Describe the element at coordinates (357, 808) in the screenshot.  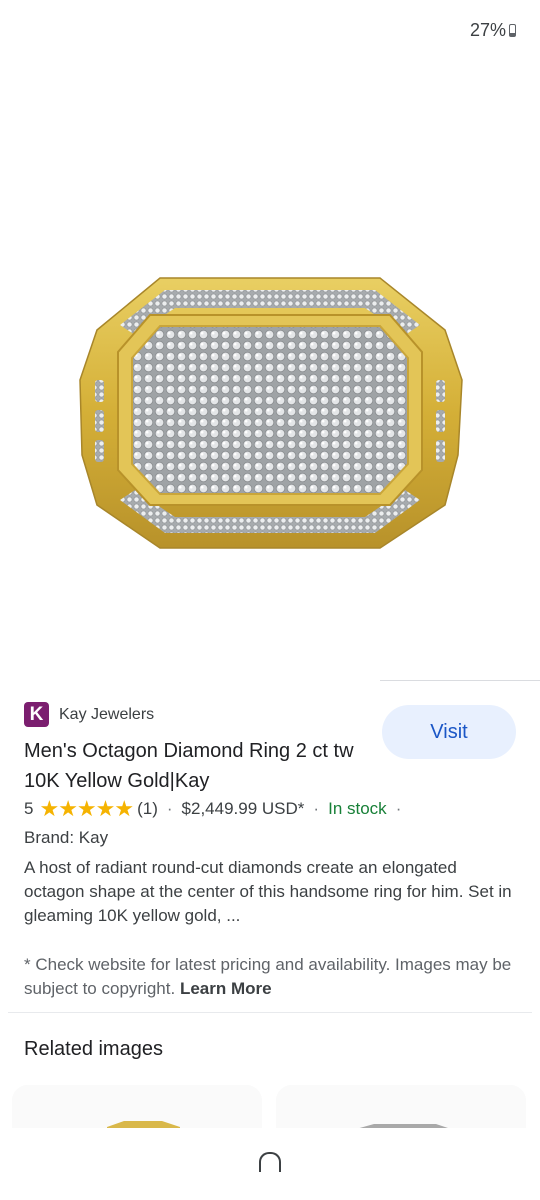
I see `stock-status: In stock` at that location.